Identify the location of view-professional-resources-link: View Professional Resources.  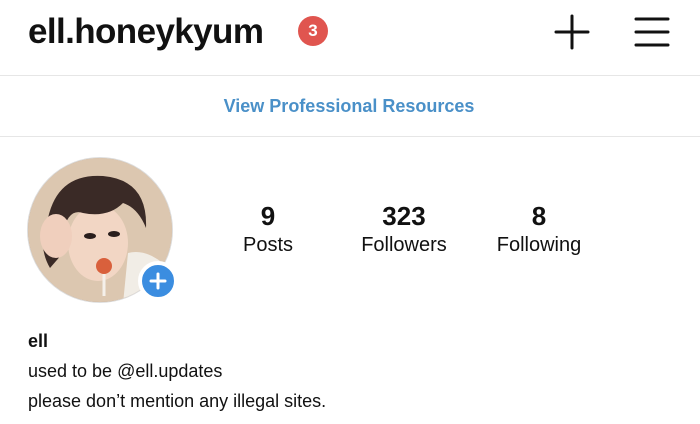
(349, 106).